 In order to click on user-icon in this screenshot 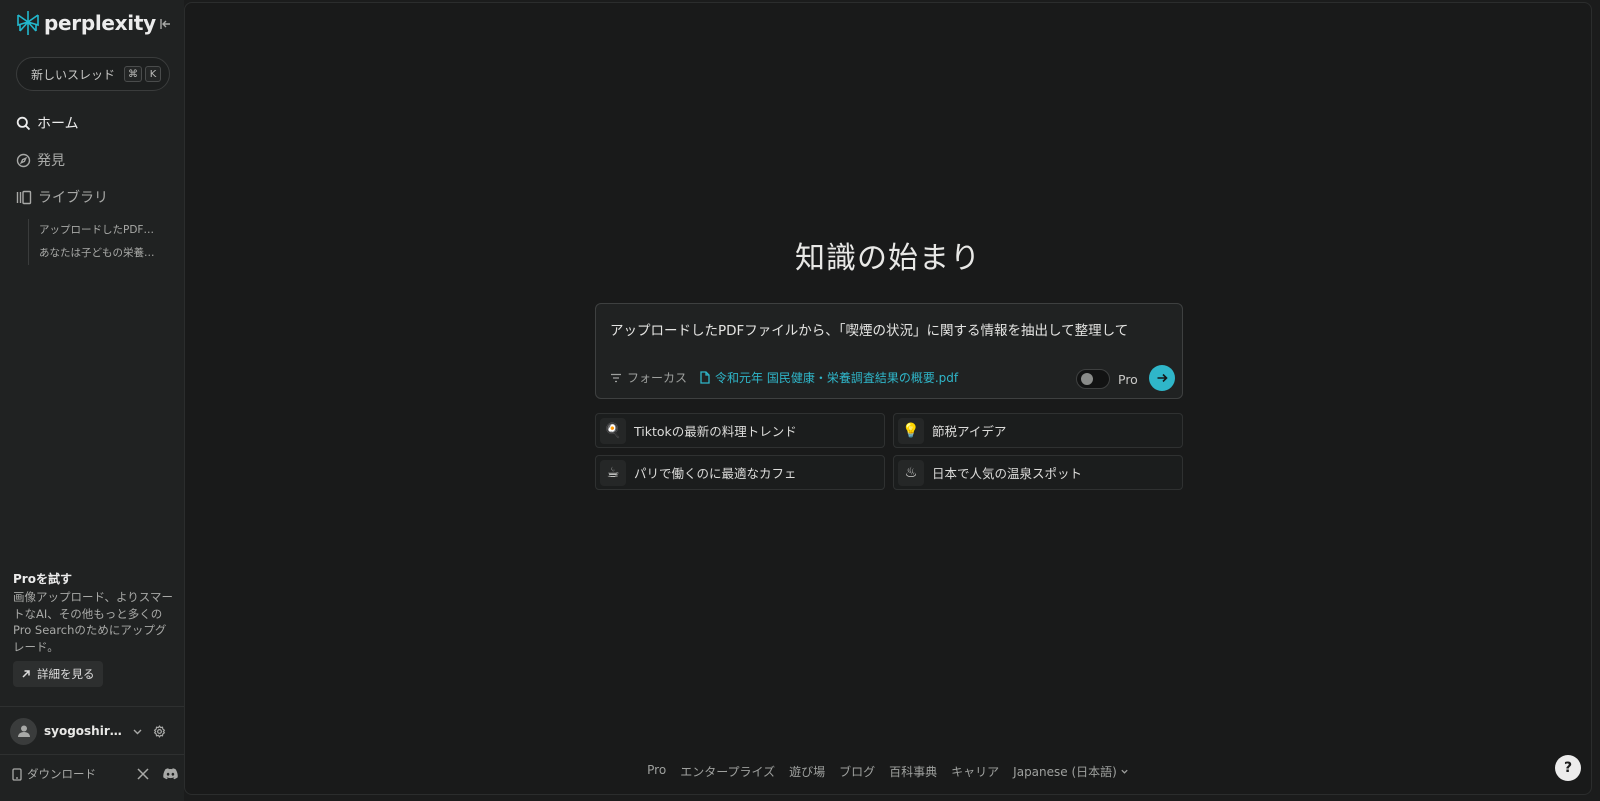, I will do `click(23, 731)`.